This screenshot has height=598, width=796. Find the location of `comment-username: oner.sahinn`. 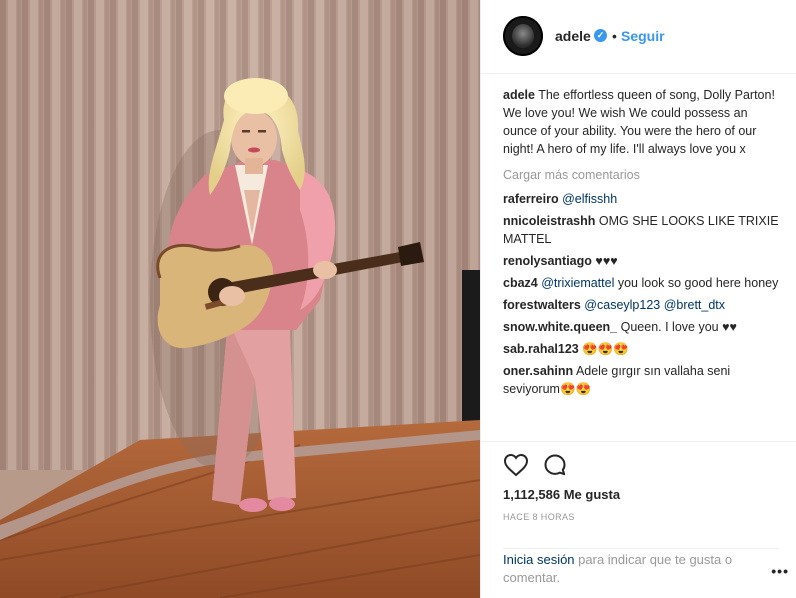

comment-username: oner.sahinn is located at coordinates (538, 371).